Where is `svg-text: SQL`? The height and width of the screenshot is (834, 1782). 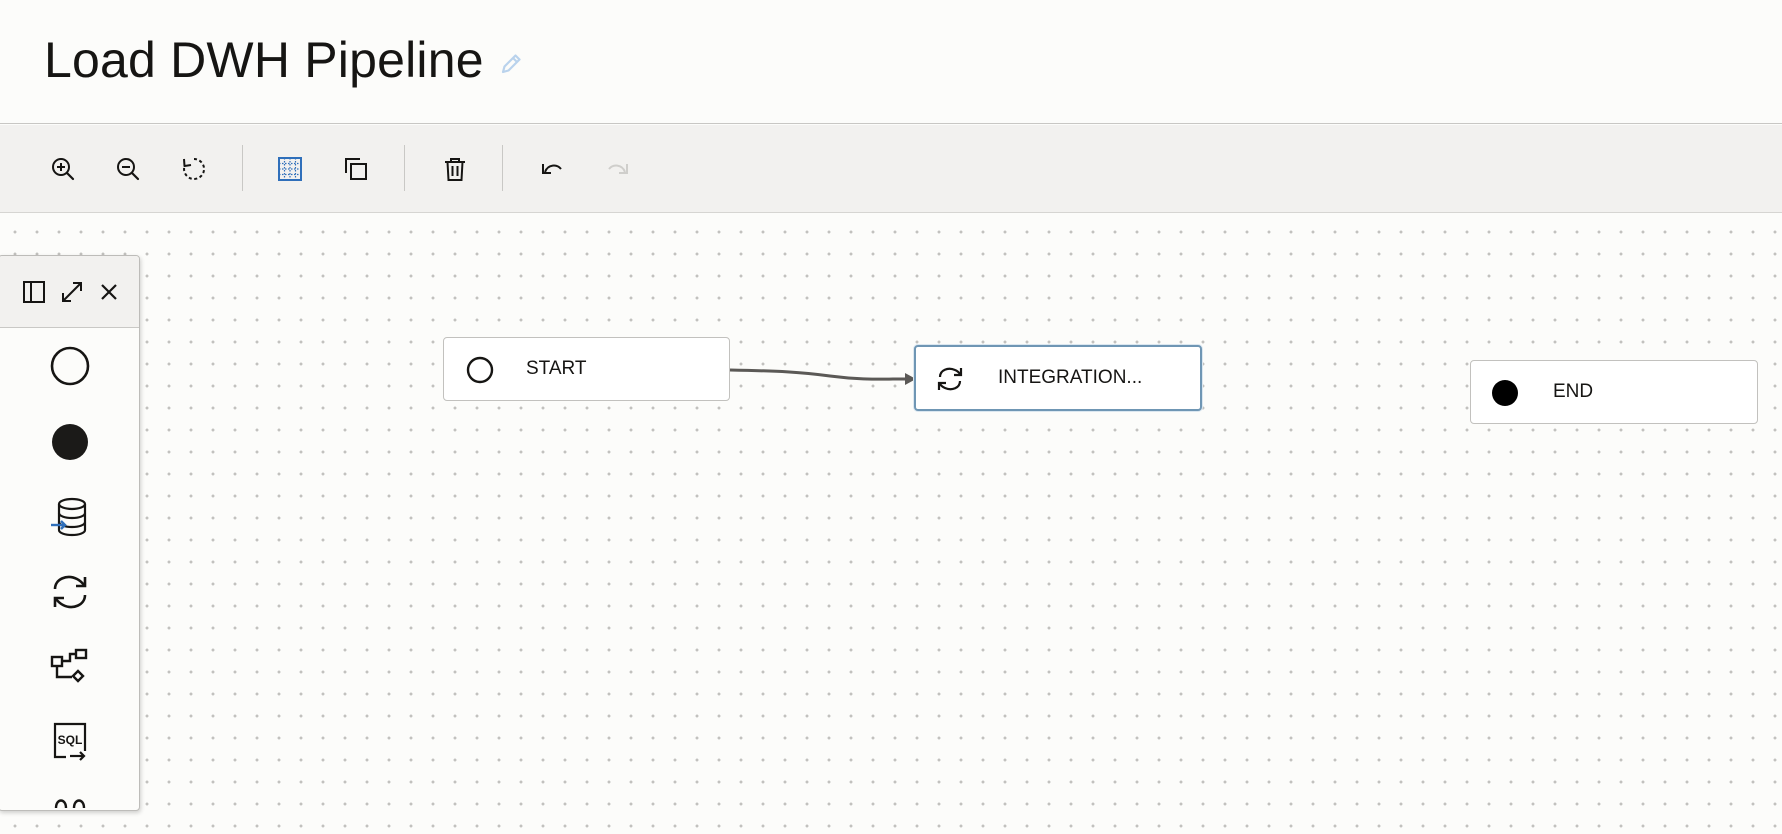
svg-text: SQL is located at coordinates (70, 740).